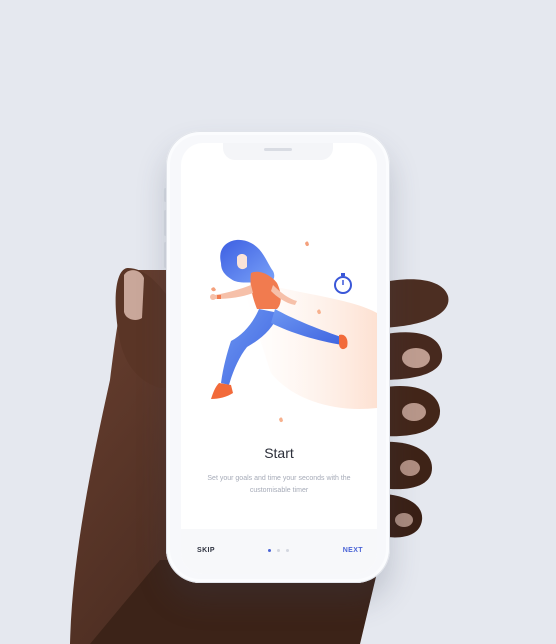 Image resolution: width=556 pixels, height=644 pixels. What do you see at coordinates (343, 283) in the screenshot?
I see `stopwatch-icon` at bounding box center [343, 283].